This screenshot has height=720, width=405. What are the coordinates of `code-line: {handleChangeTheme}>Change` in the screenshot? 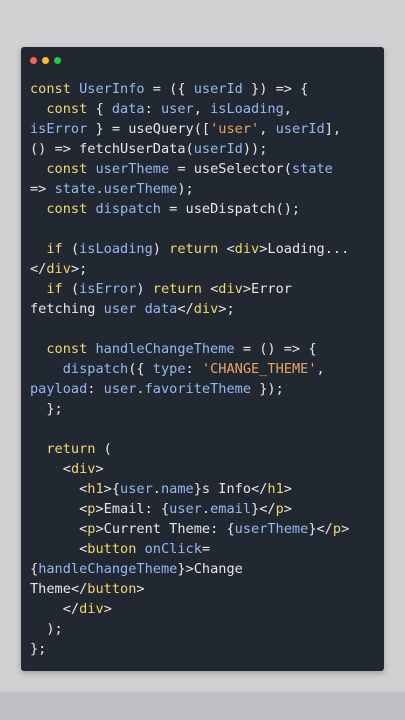 It's located at (136, 569).